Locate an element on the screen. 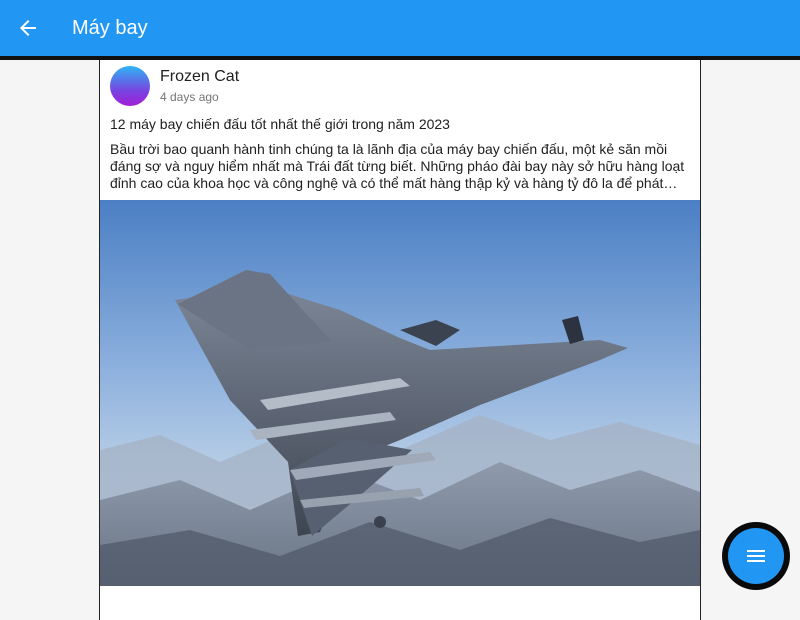 The height and width of the screenshot is (620, 800). post-header: Frozen Cat 4 days ago is located at coordinates (174, 86).